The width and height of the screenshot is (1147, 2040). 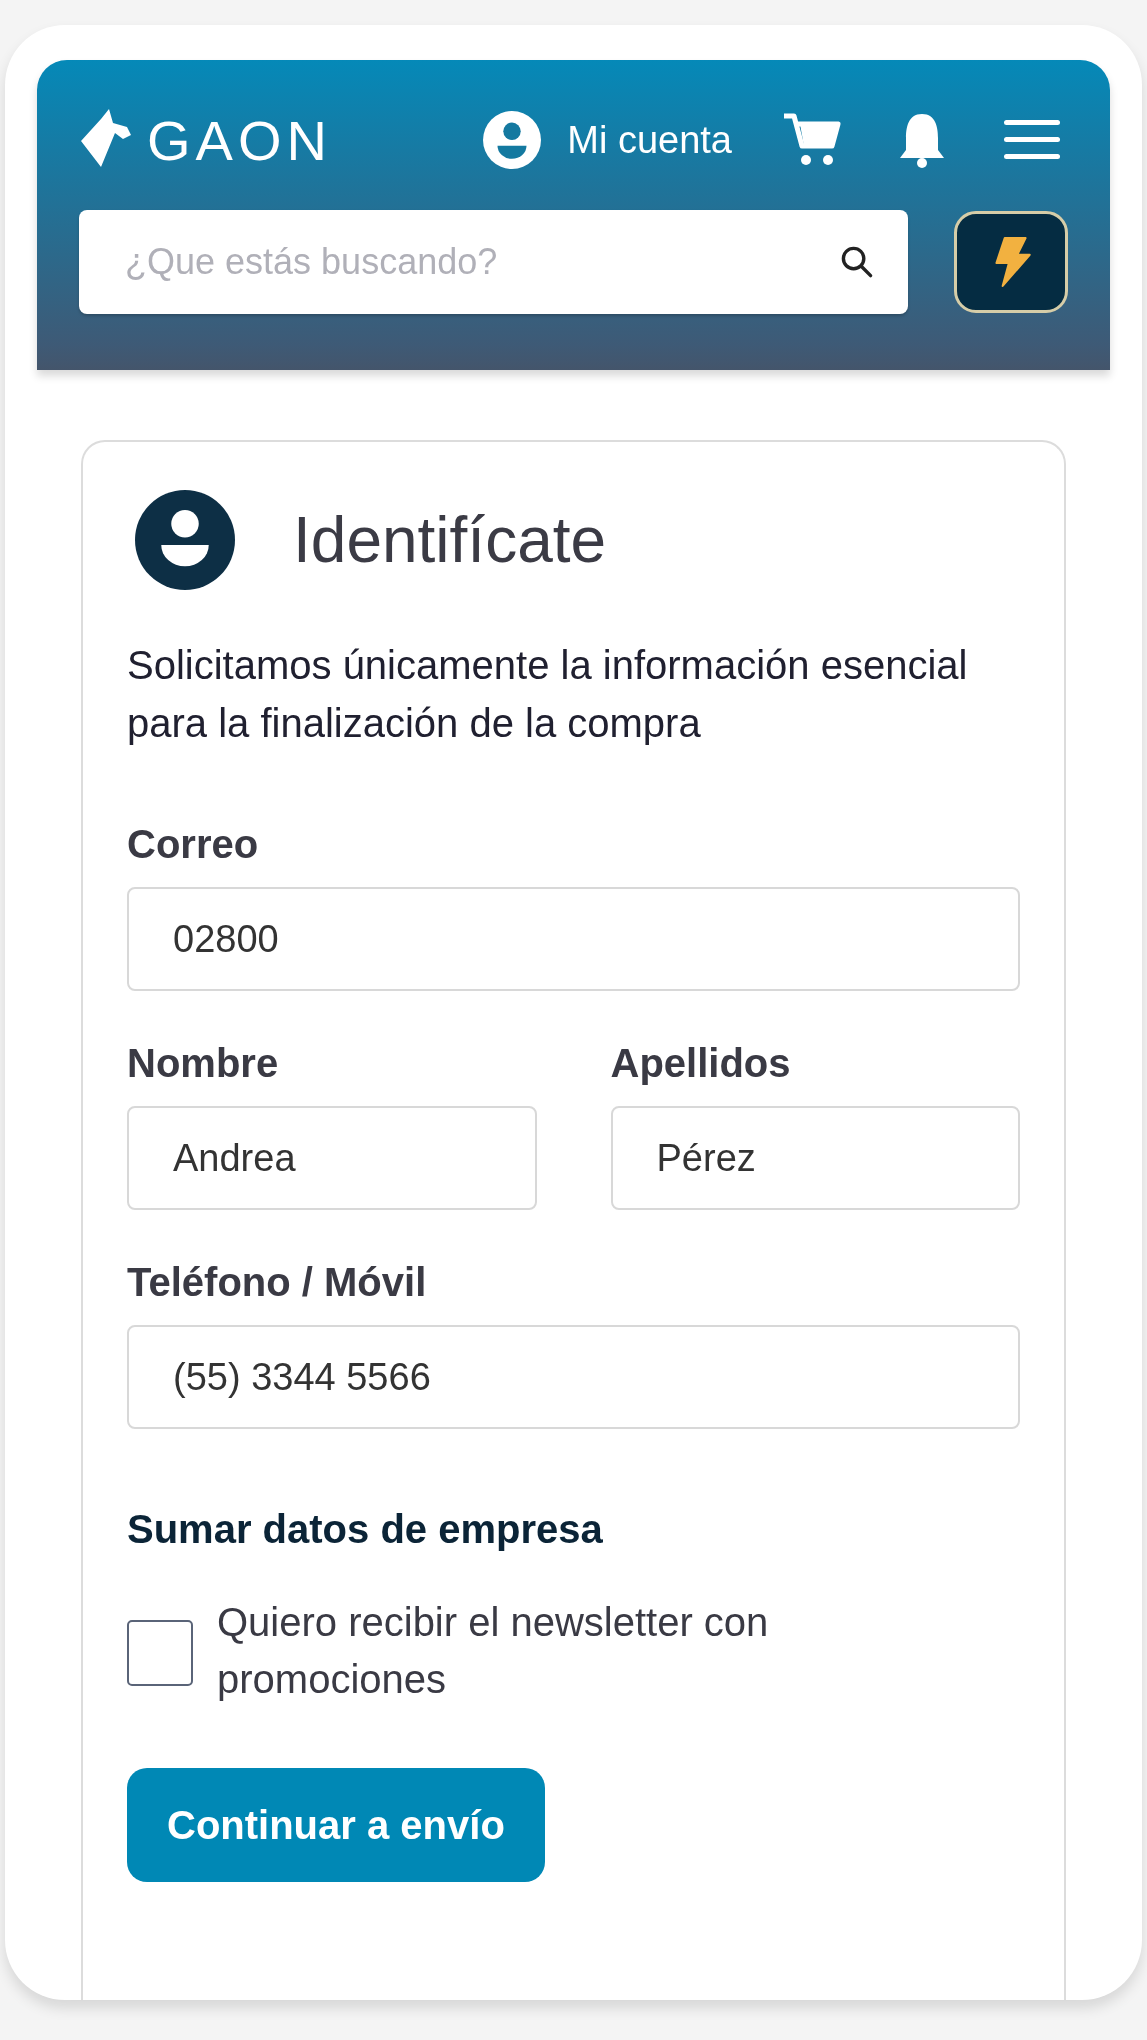 What do you see at coordinates (607, 140) in the screenshot?
I see `account-link: Mi cuenta` at bounding box center [607, 140].